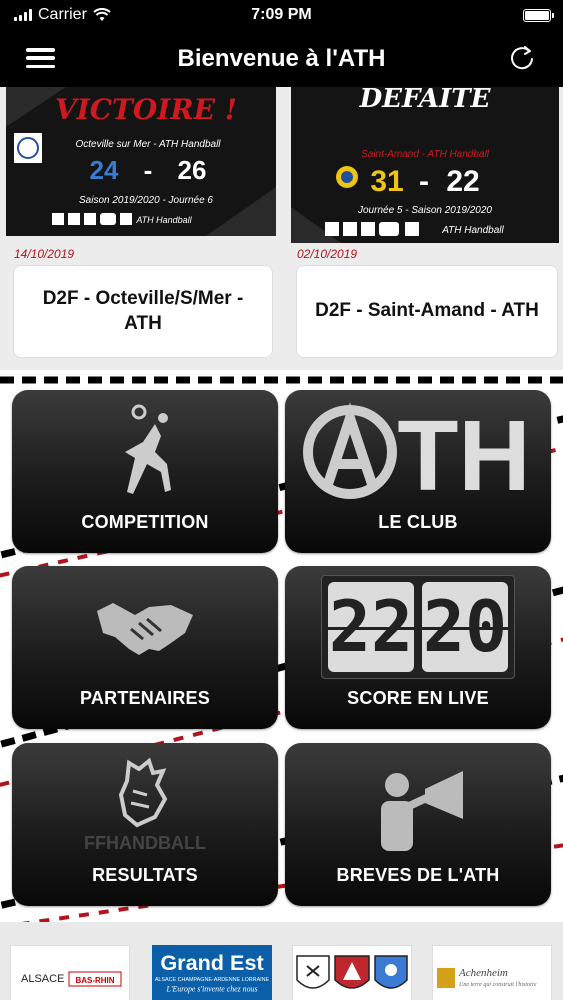 The height and width of the screenshot is (1000, 563). Describe the element at coordinates (94, 980) in the screenshot. I see `sponsor-bas-rhin-text: BAS-RHIN` at that location.